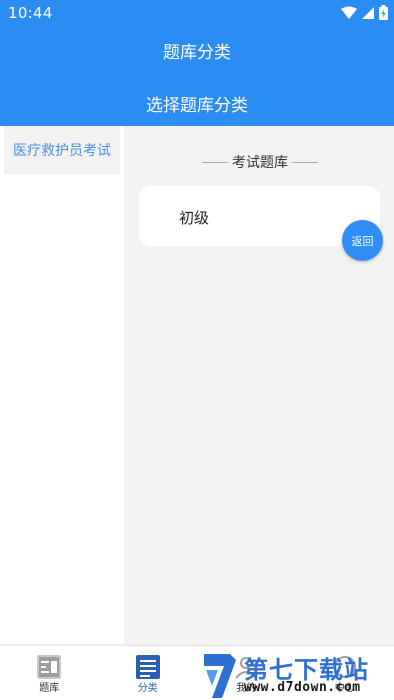 The image size is (394, 700). Describe the element at coordinates (349, 12) in the screenshot. I see `wifi-icon` at that location.